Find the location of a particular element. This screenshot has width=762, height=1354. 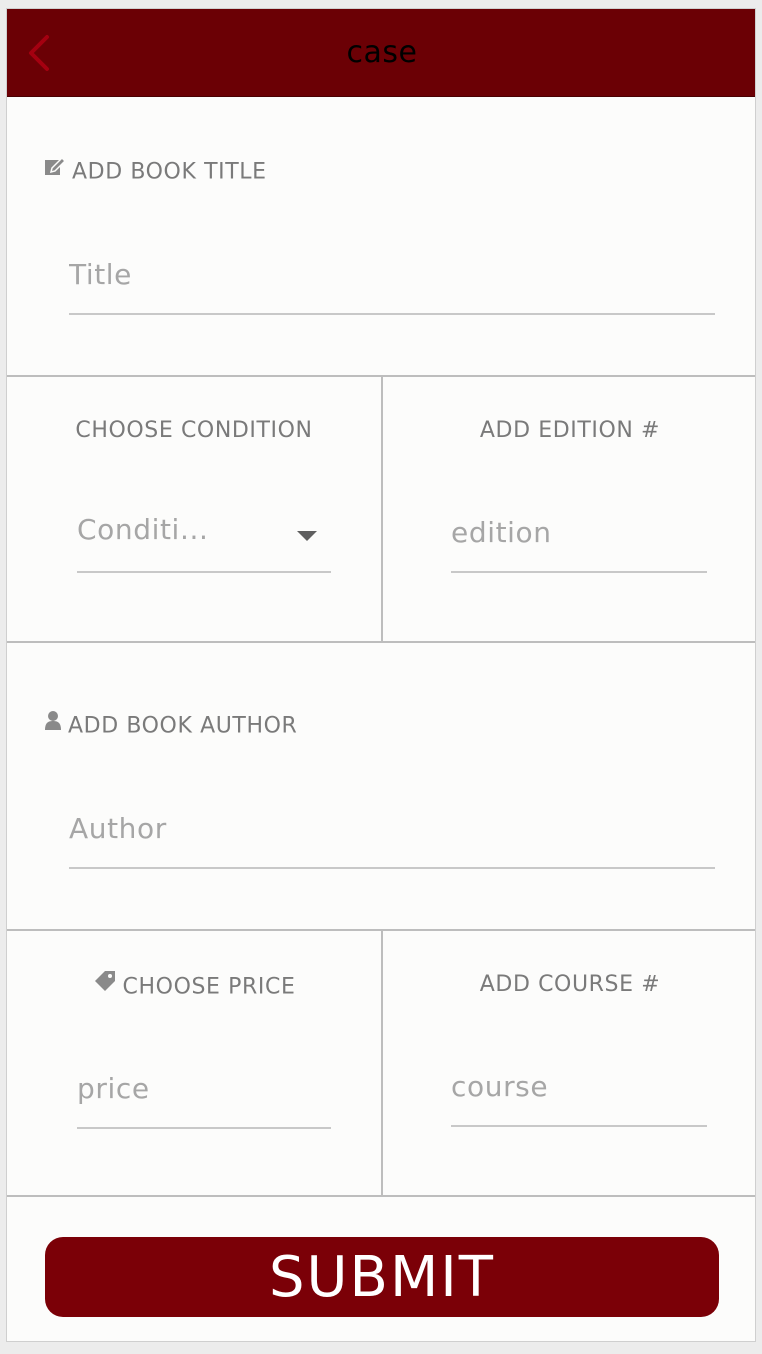

page-title: case is located at coordinates (382, 52).